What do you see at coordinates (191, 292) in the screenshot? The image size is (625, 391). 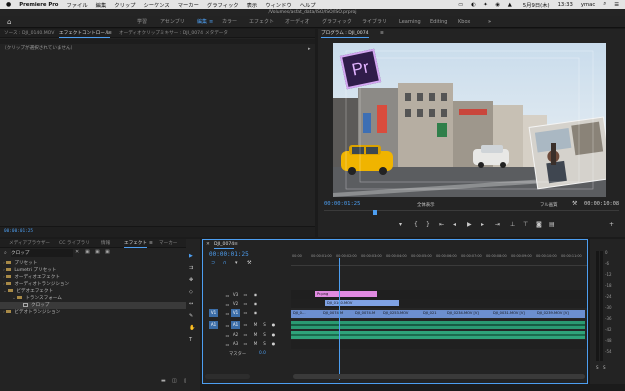 I see `razor-tool-icon: ◇` at bounding box center [191, 292].